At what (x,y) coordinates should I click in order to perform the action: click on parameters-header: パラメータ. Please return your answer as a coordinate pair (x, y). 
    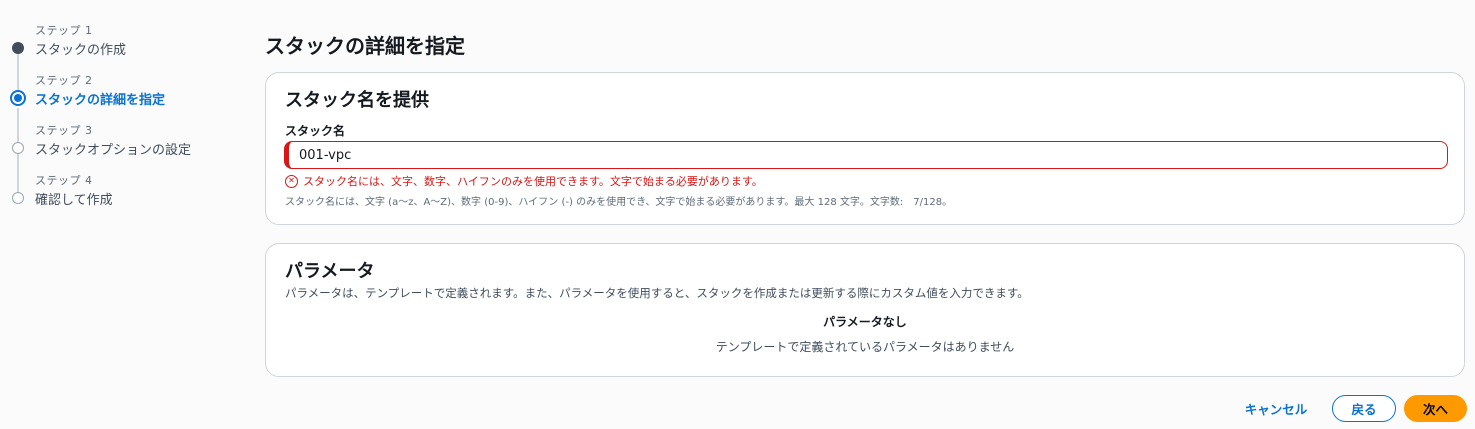
    Looking at the image, I should click on (330, 271).